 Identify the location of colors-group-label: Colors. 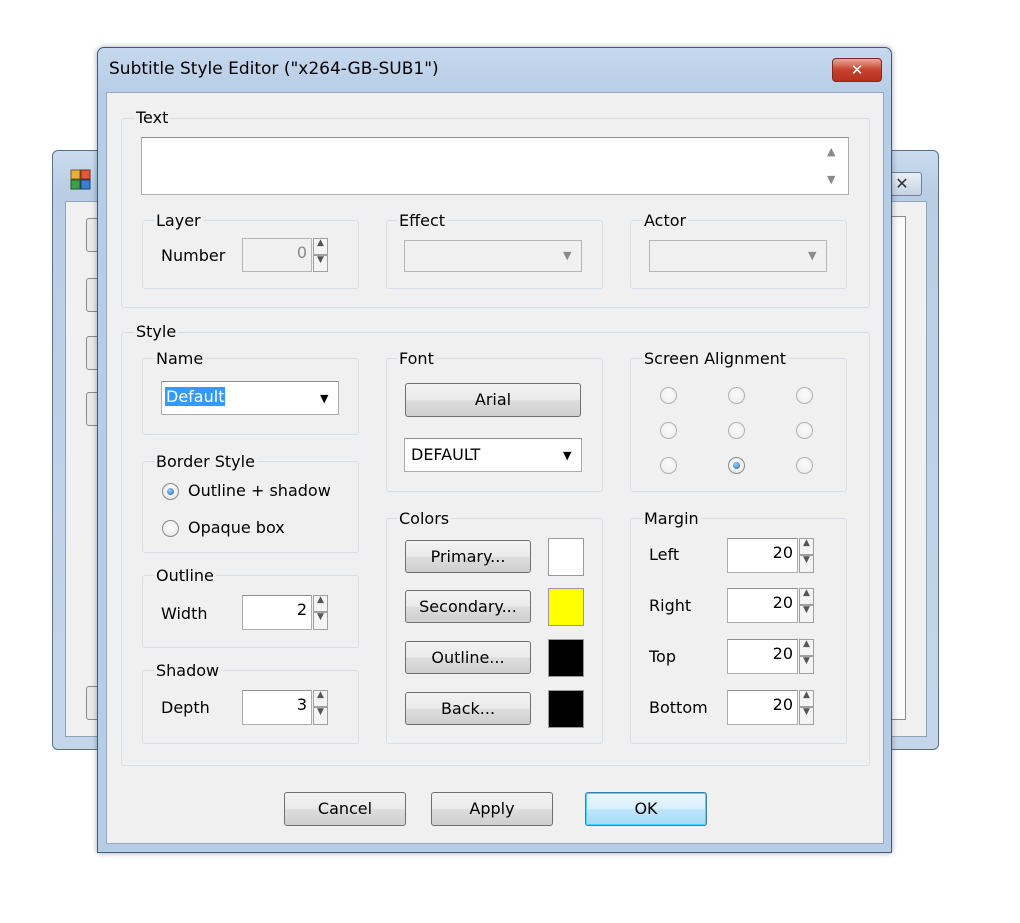
(424, 518).